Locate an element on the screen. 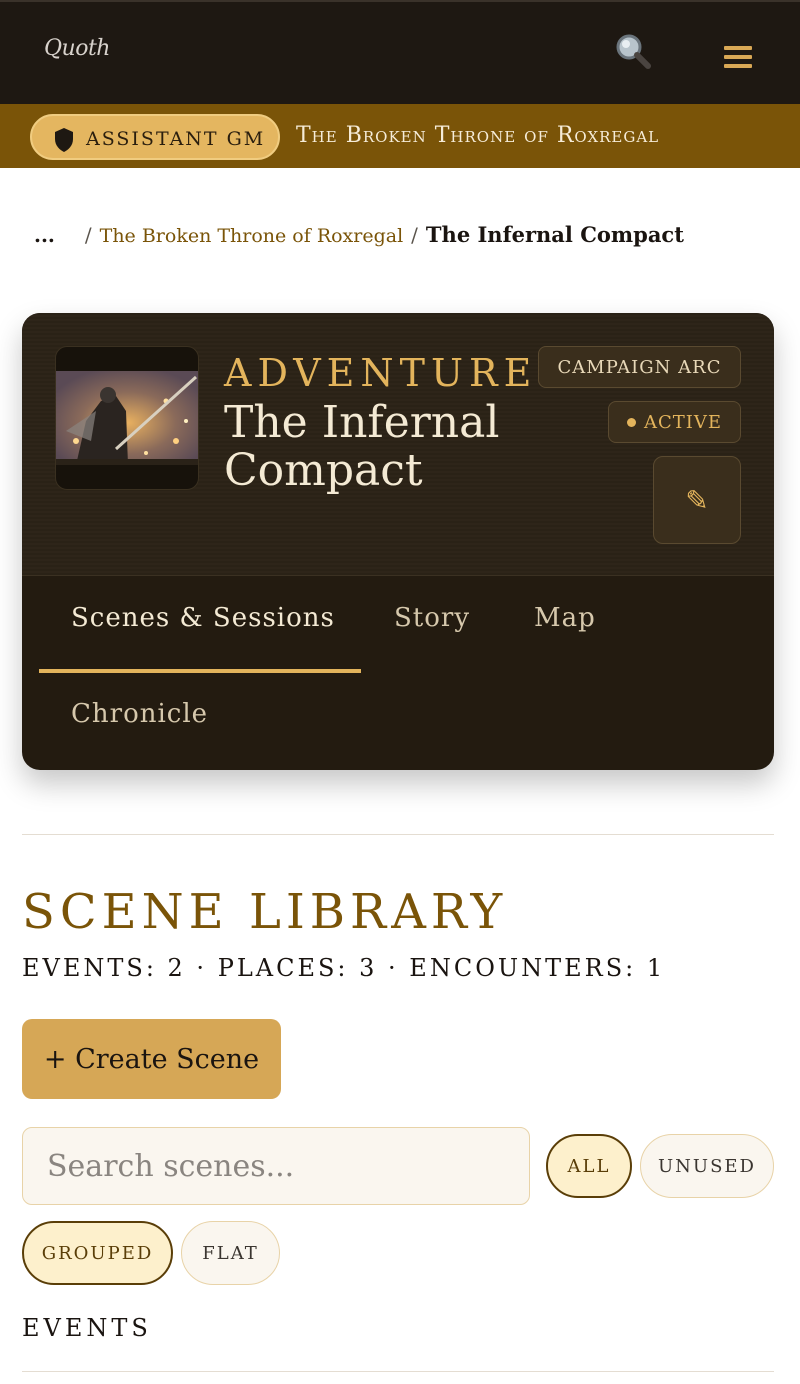 This screenshot has width=800, height=1384. status-dot-icon is located at coordinates (631, 422).